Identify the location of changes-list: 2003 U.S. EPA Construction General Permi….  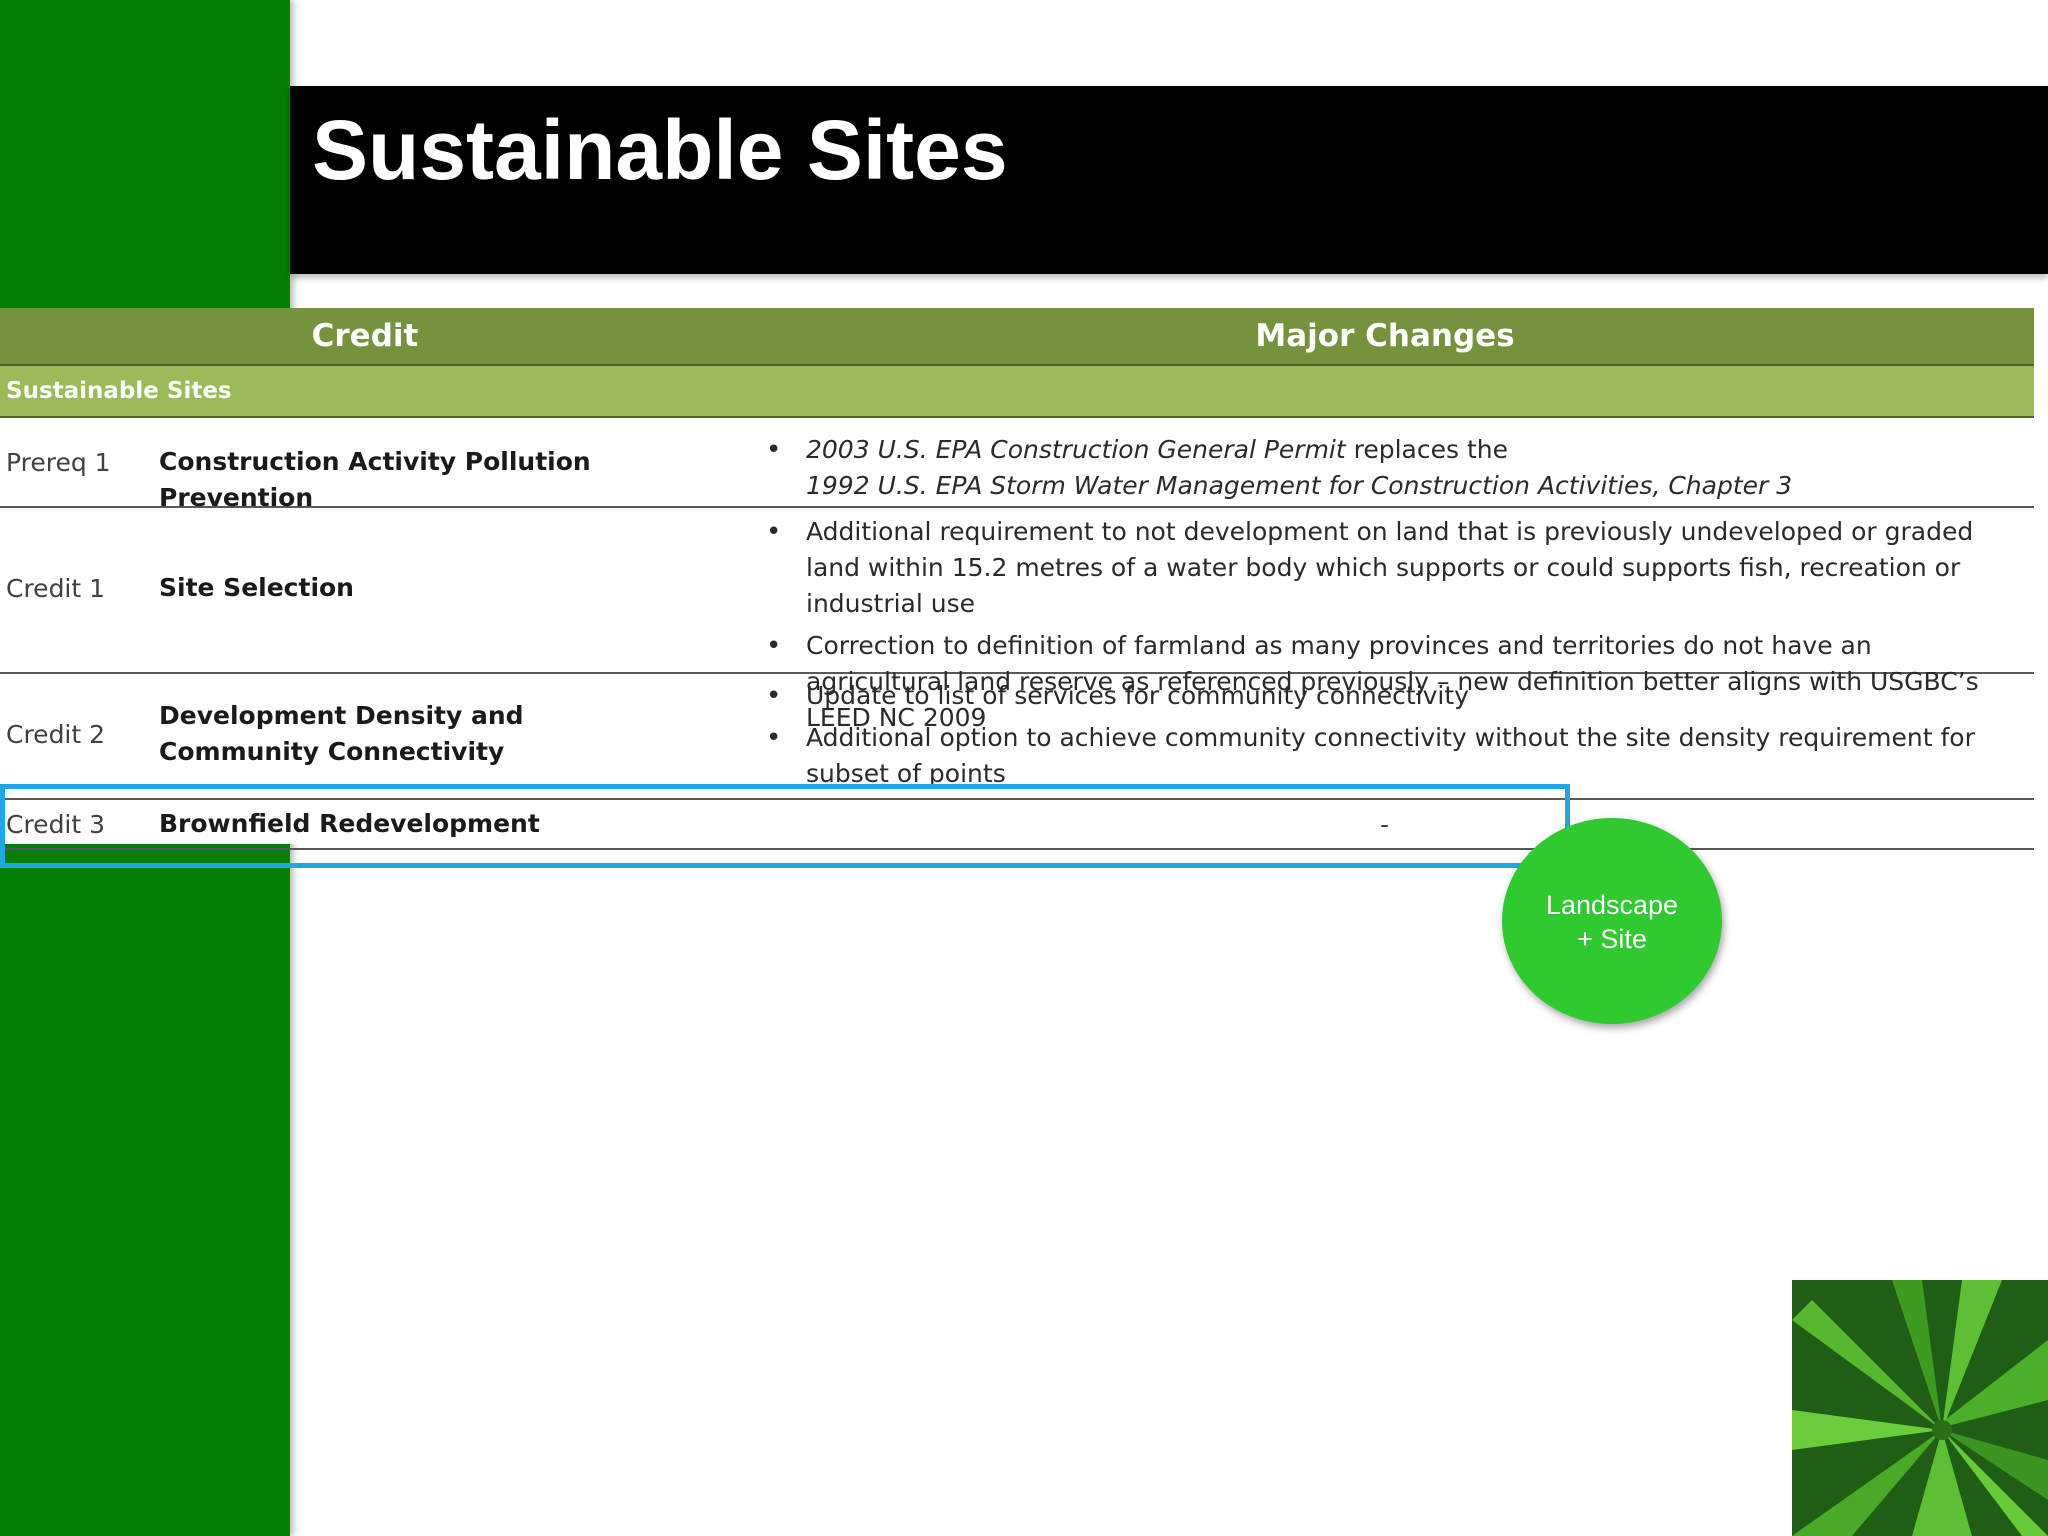
(1392, 471).